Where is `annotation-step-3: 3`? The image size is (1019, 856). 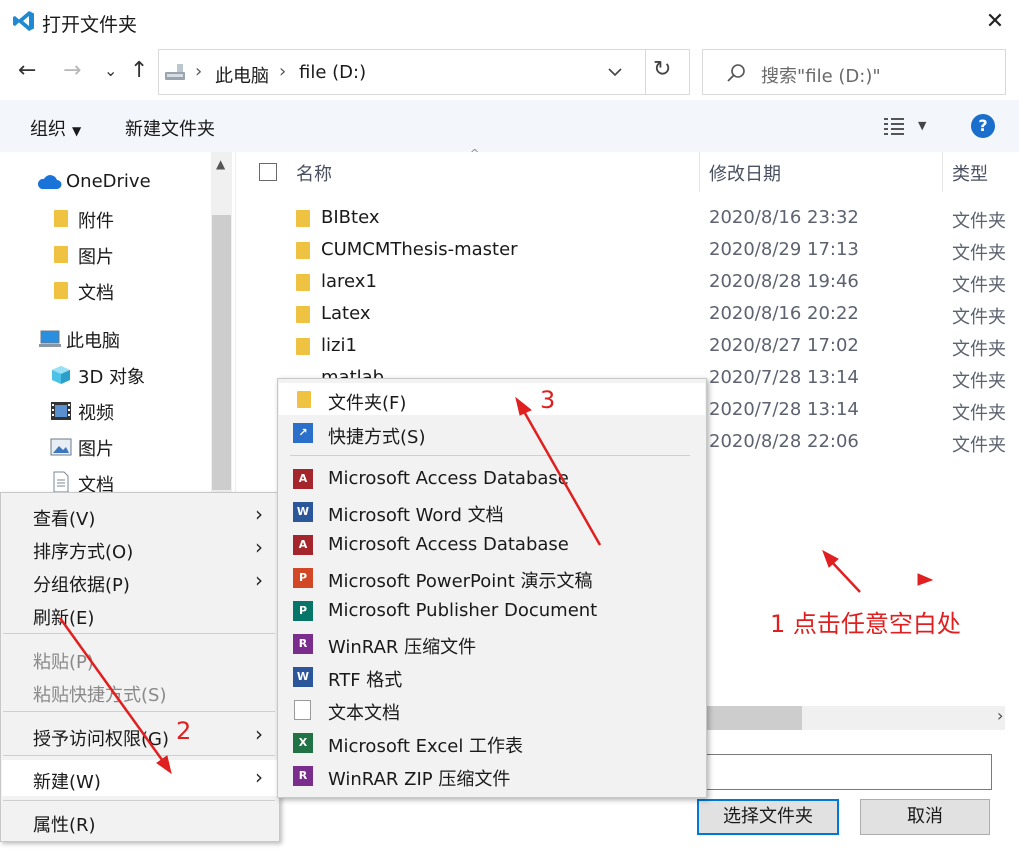
annotation-step-3: 3 is located at coordinates (548, 400).